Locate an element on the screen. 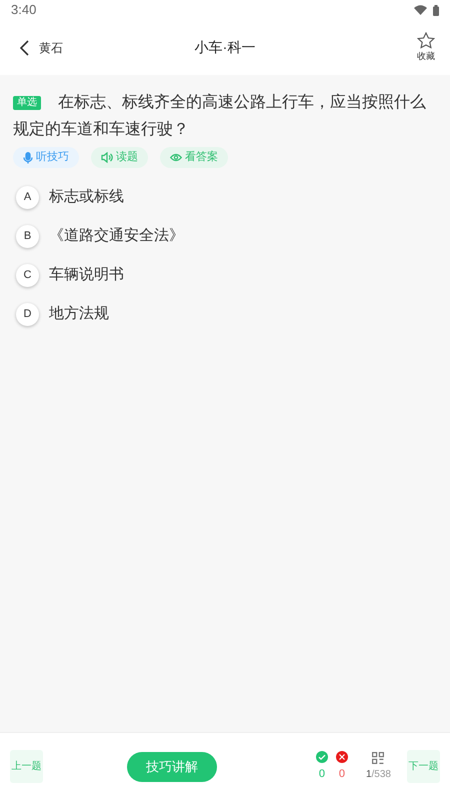  answer-option: B 《道路交通安全法》 is located at coordinates (226, 236).